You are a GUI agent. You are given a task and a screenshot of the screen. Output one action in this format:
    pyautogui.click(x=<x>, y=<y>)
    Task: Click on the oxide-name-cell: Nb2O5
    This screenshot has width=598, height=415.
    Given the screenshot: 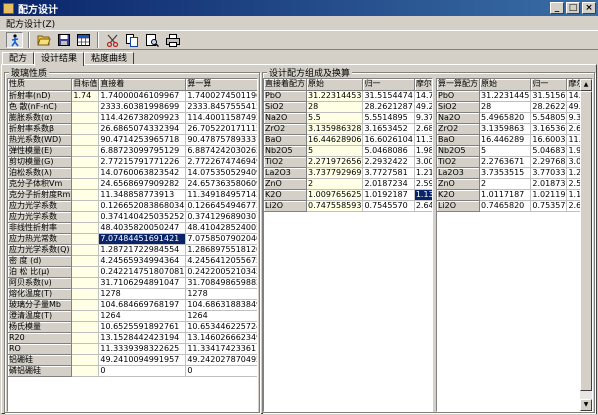 What is the action you would take?
    pyautogui.click(x=285, y=151)
    